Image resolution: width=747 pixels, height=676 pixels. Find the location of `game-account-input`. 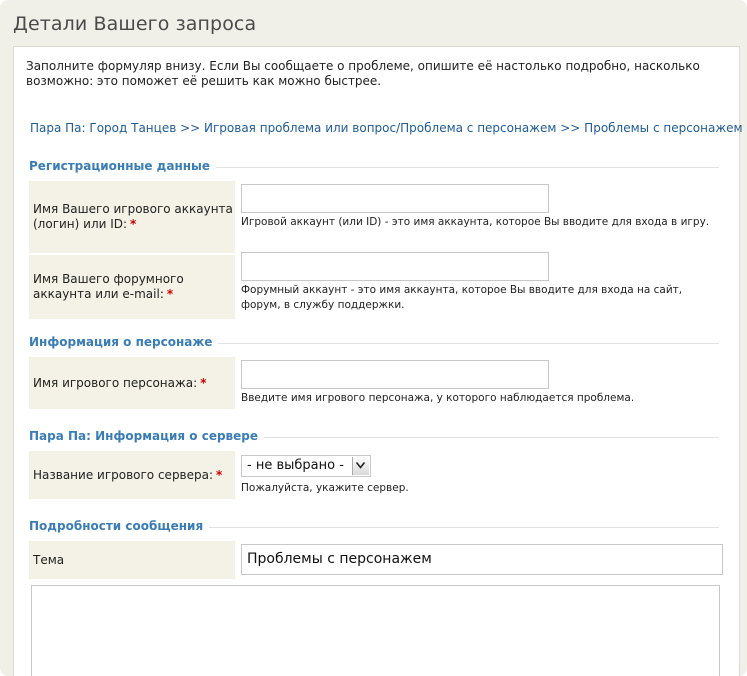

game-account-input is located at coordinates (395, 198).